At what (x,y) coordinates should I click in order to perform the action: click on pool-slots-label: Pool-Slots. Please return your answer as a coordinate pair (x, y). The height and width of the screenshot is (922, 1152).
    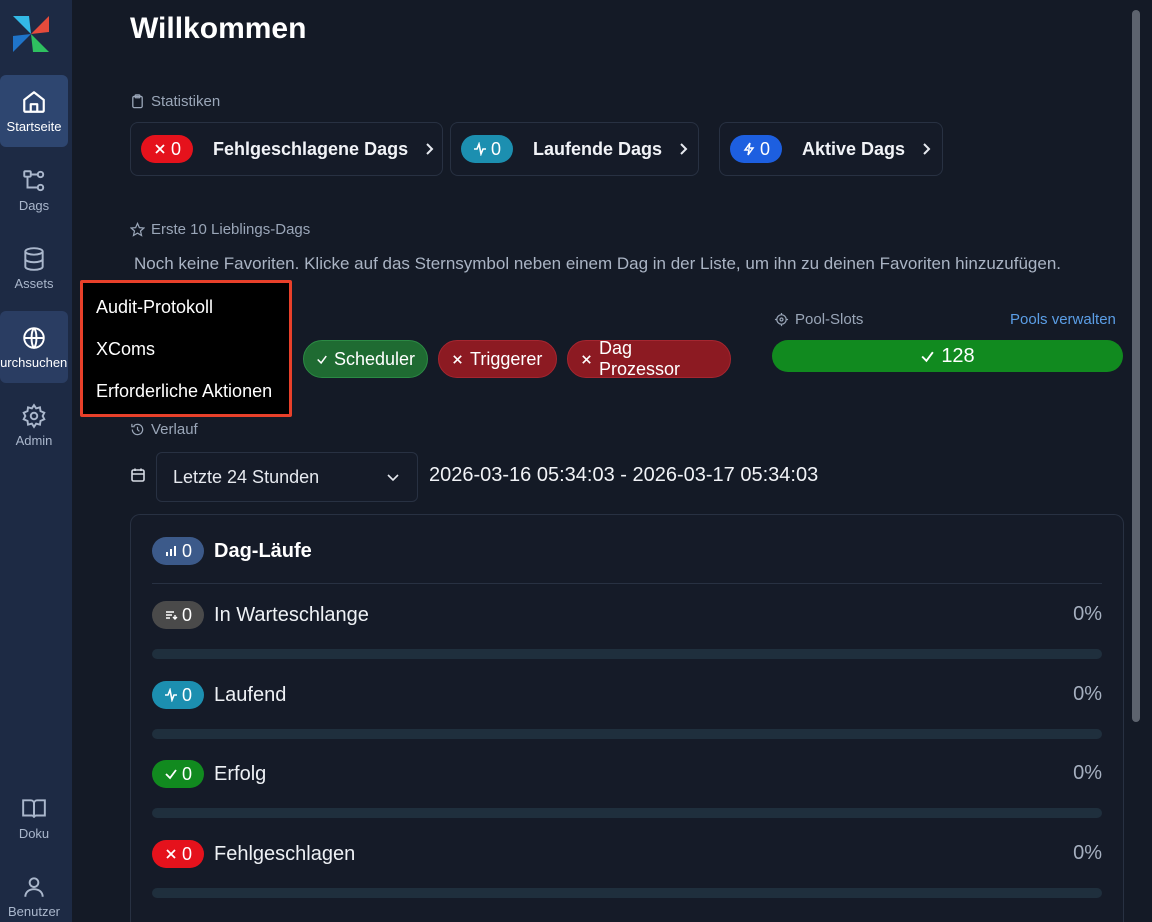
    Looking at the image, I should click on (818, 319).